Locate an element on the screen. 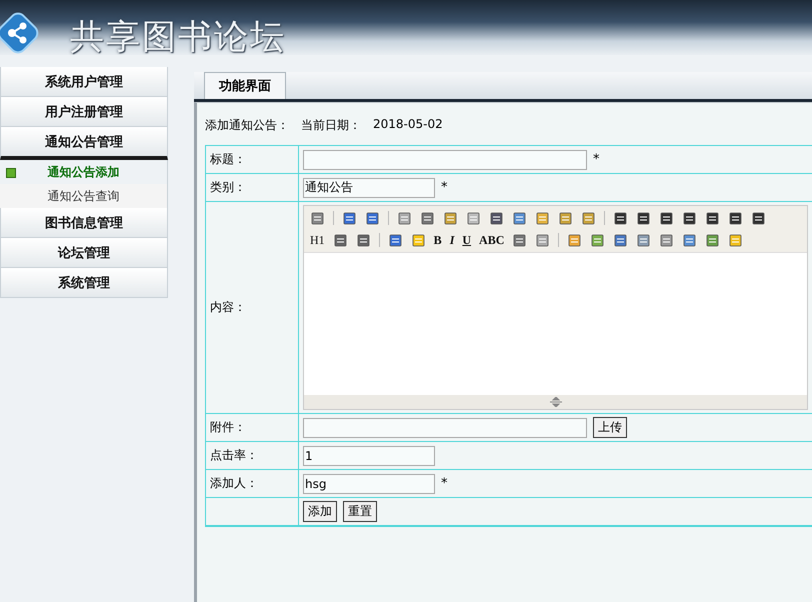  format-button: ABC is located at coordinates (491, 240).